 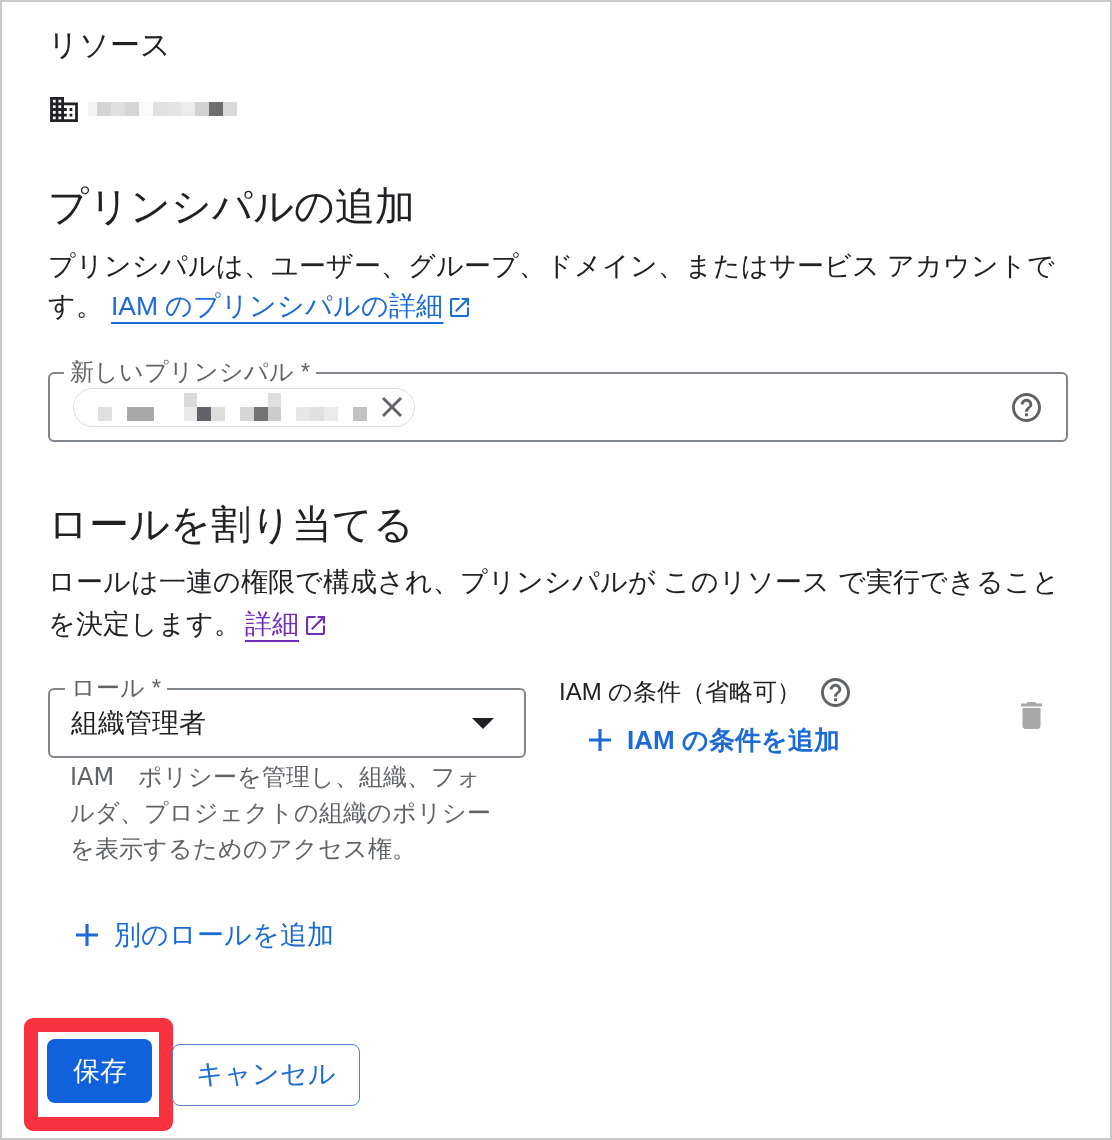 What do you see at coordinates (714, 740) in the screenshot?
I see `add-condition-button: IAM の条件を追加` at bounding box center [714, 740].